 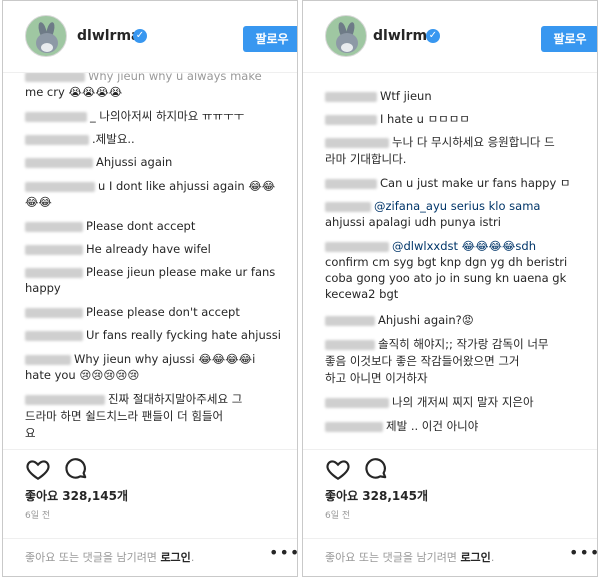 What do you see at coordinates (30, 433) in the screenshot?
I see `comment-line: 요` at bounding box center [30, 433].